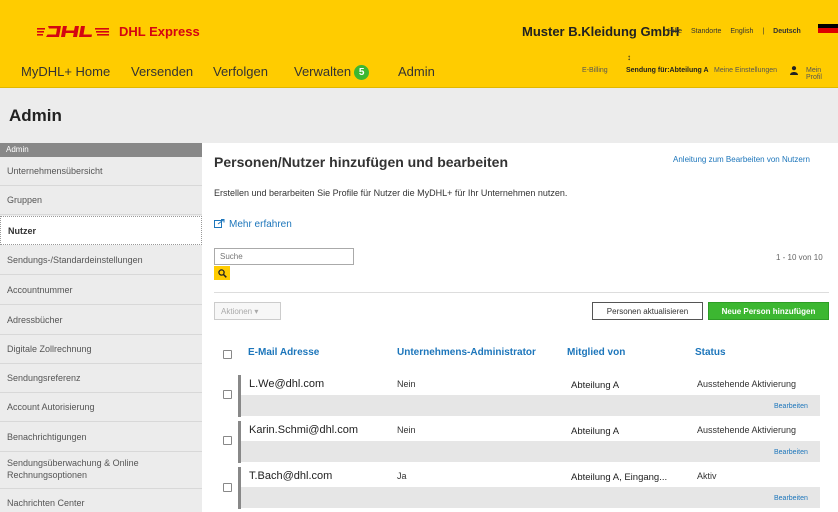 The height and width of the screenshot is (512, 838). What do you see at coordinates (73, 31) in the screenshot?
I see `dhl-logo` at bounding box center [73, 31].